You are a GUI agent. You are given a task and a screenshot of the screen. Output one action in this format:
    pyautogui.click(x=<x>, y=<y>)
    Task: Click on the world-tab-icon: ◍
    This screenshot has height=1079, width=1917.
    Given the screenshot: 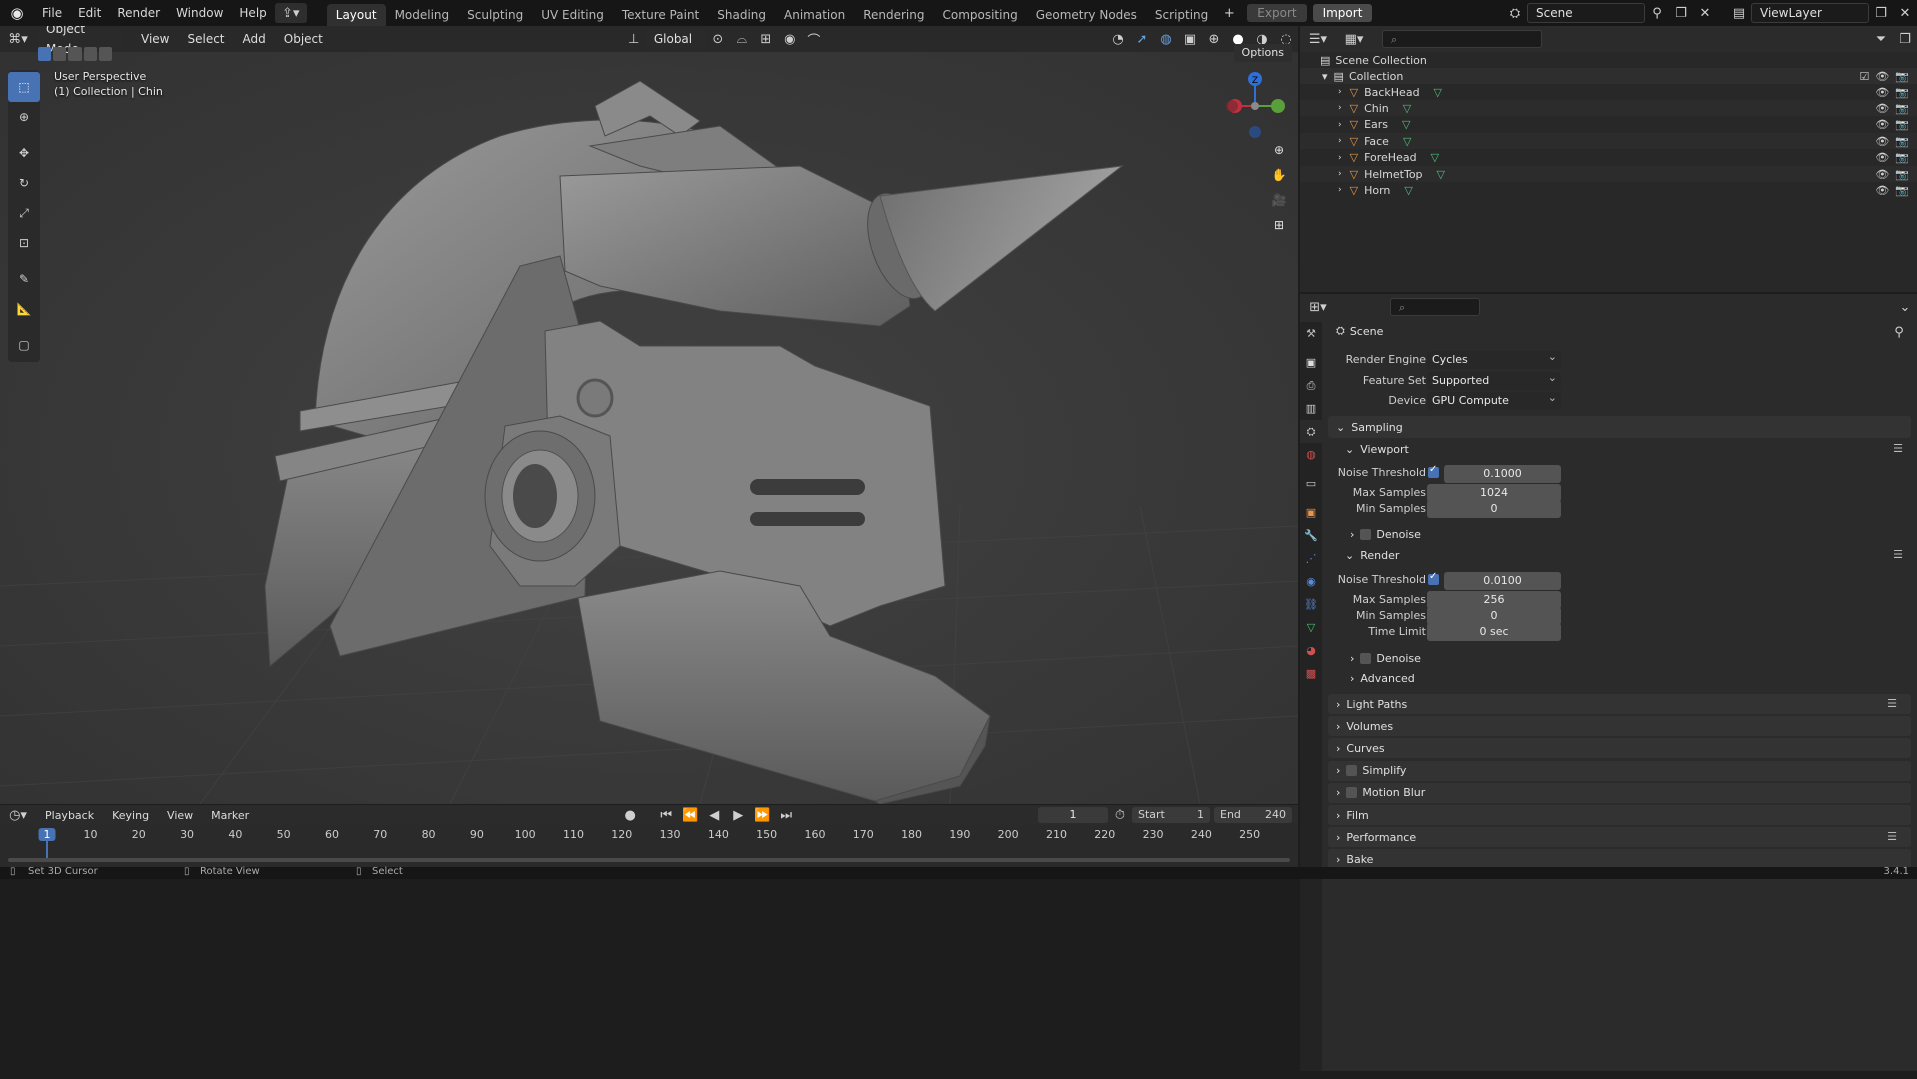 What is the action you would take?
    pyautogui.click(x=1311, y=454)
    